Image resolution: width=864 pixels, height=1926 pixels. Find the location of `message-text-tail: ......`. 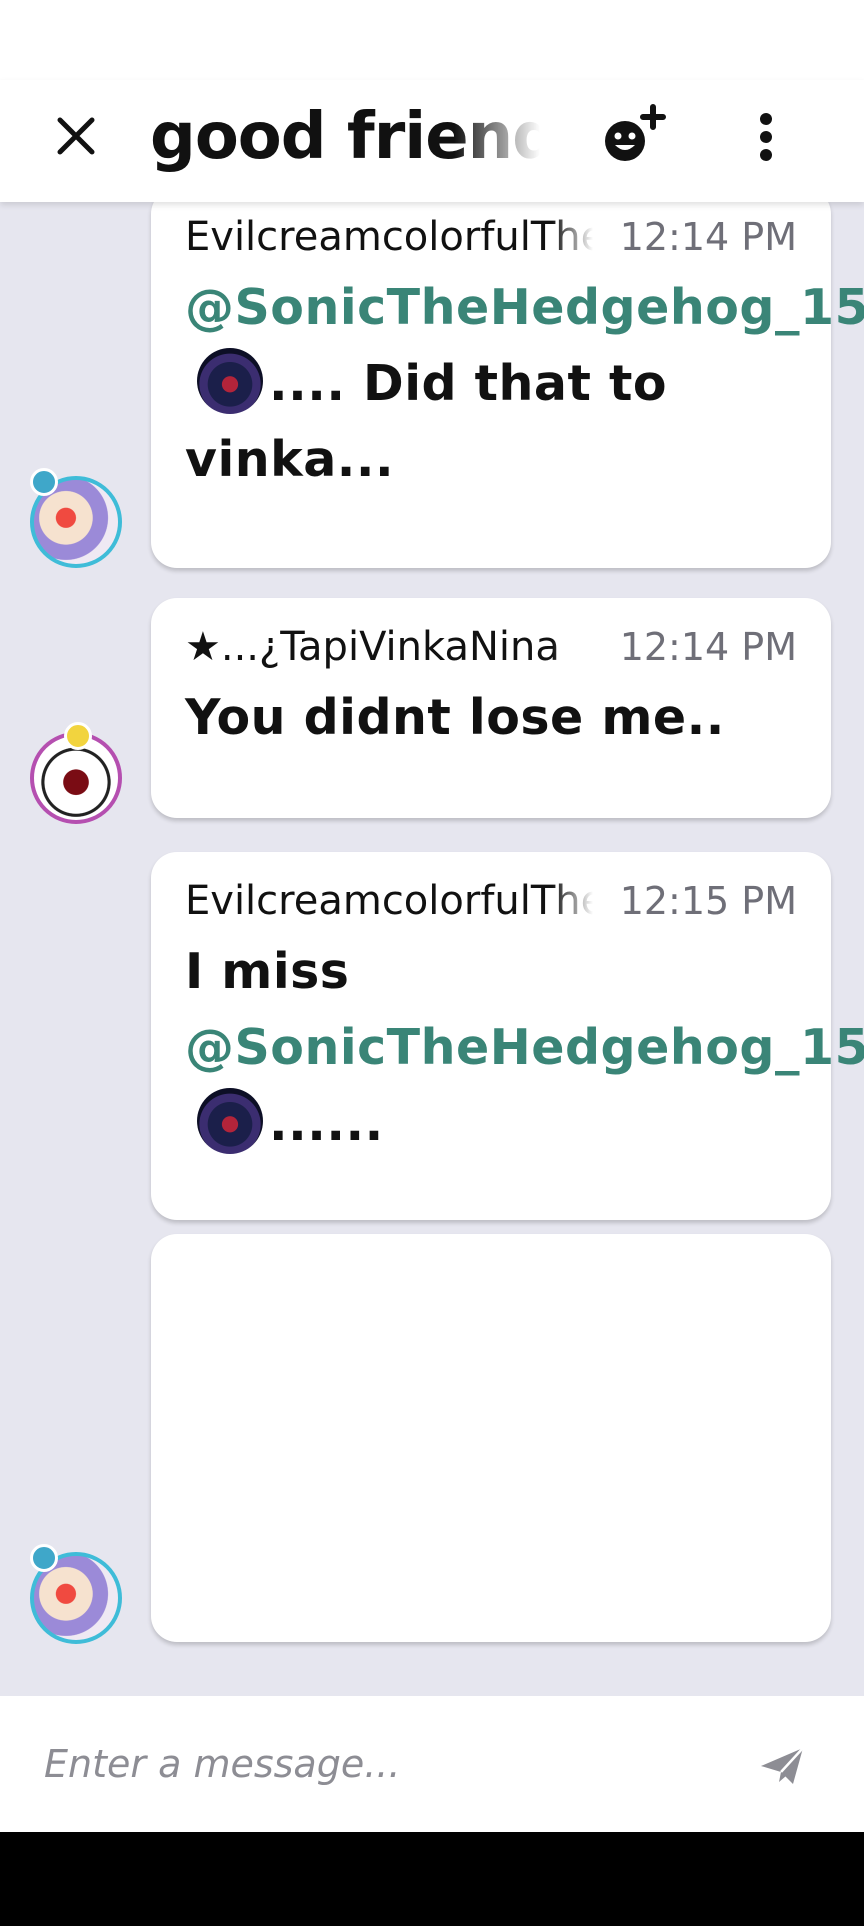

message-text-tail: ...... is located at coordinates (326, 1123).